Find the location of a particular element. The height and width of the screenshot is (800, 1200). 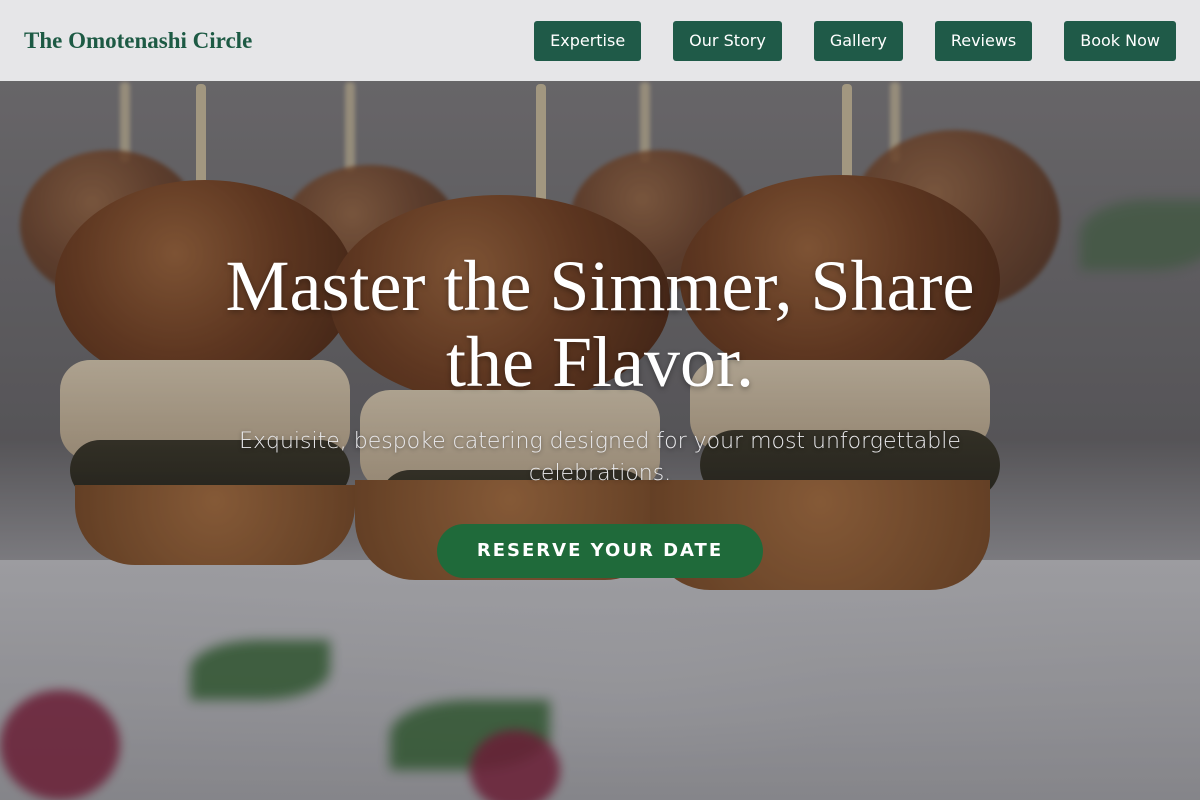

nav-our-story-button: Our Story is located at coordinates (727, 40).